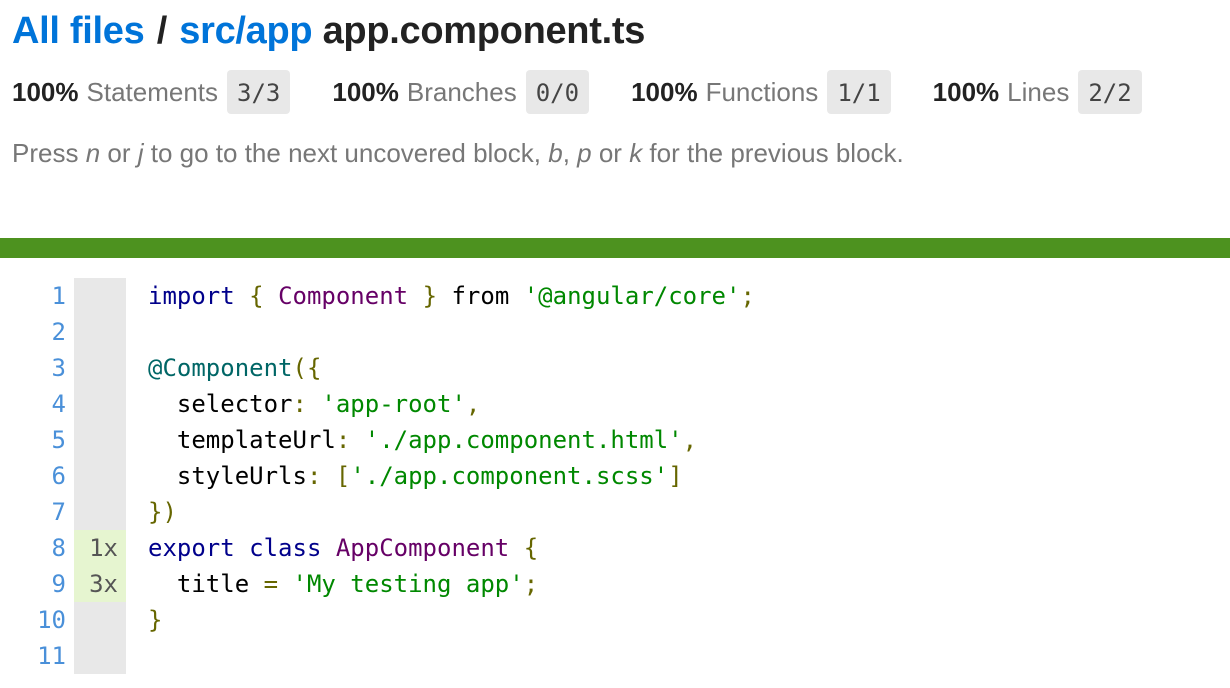  I want to click on code-token: AppComponent, so click(422, 548).